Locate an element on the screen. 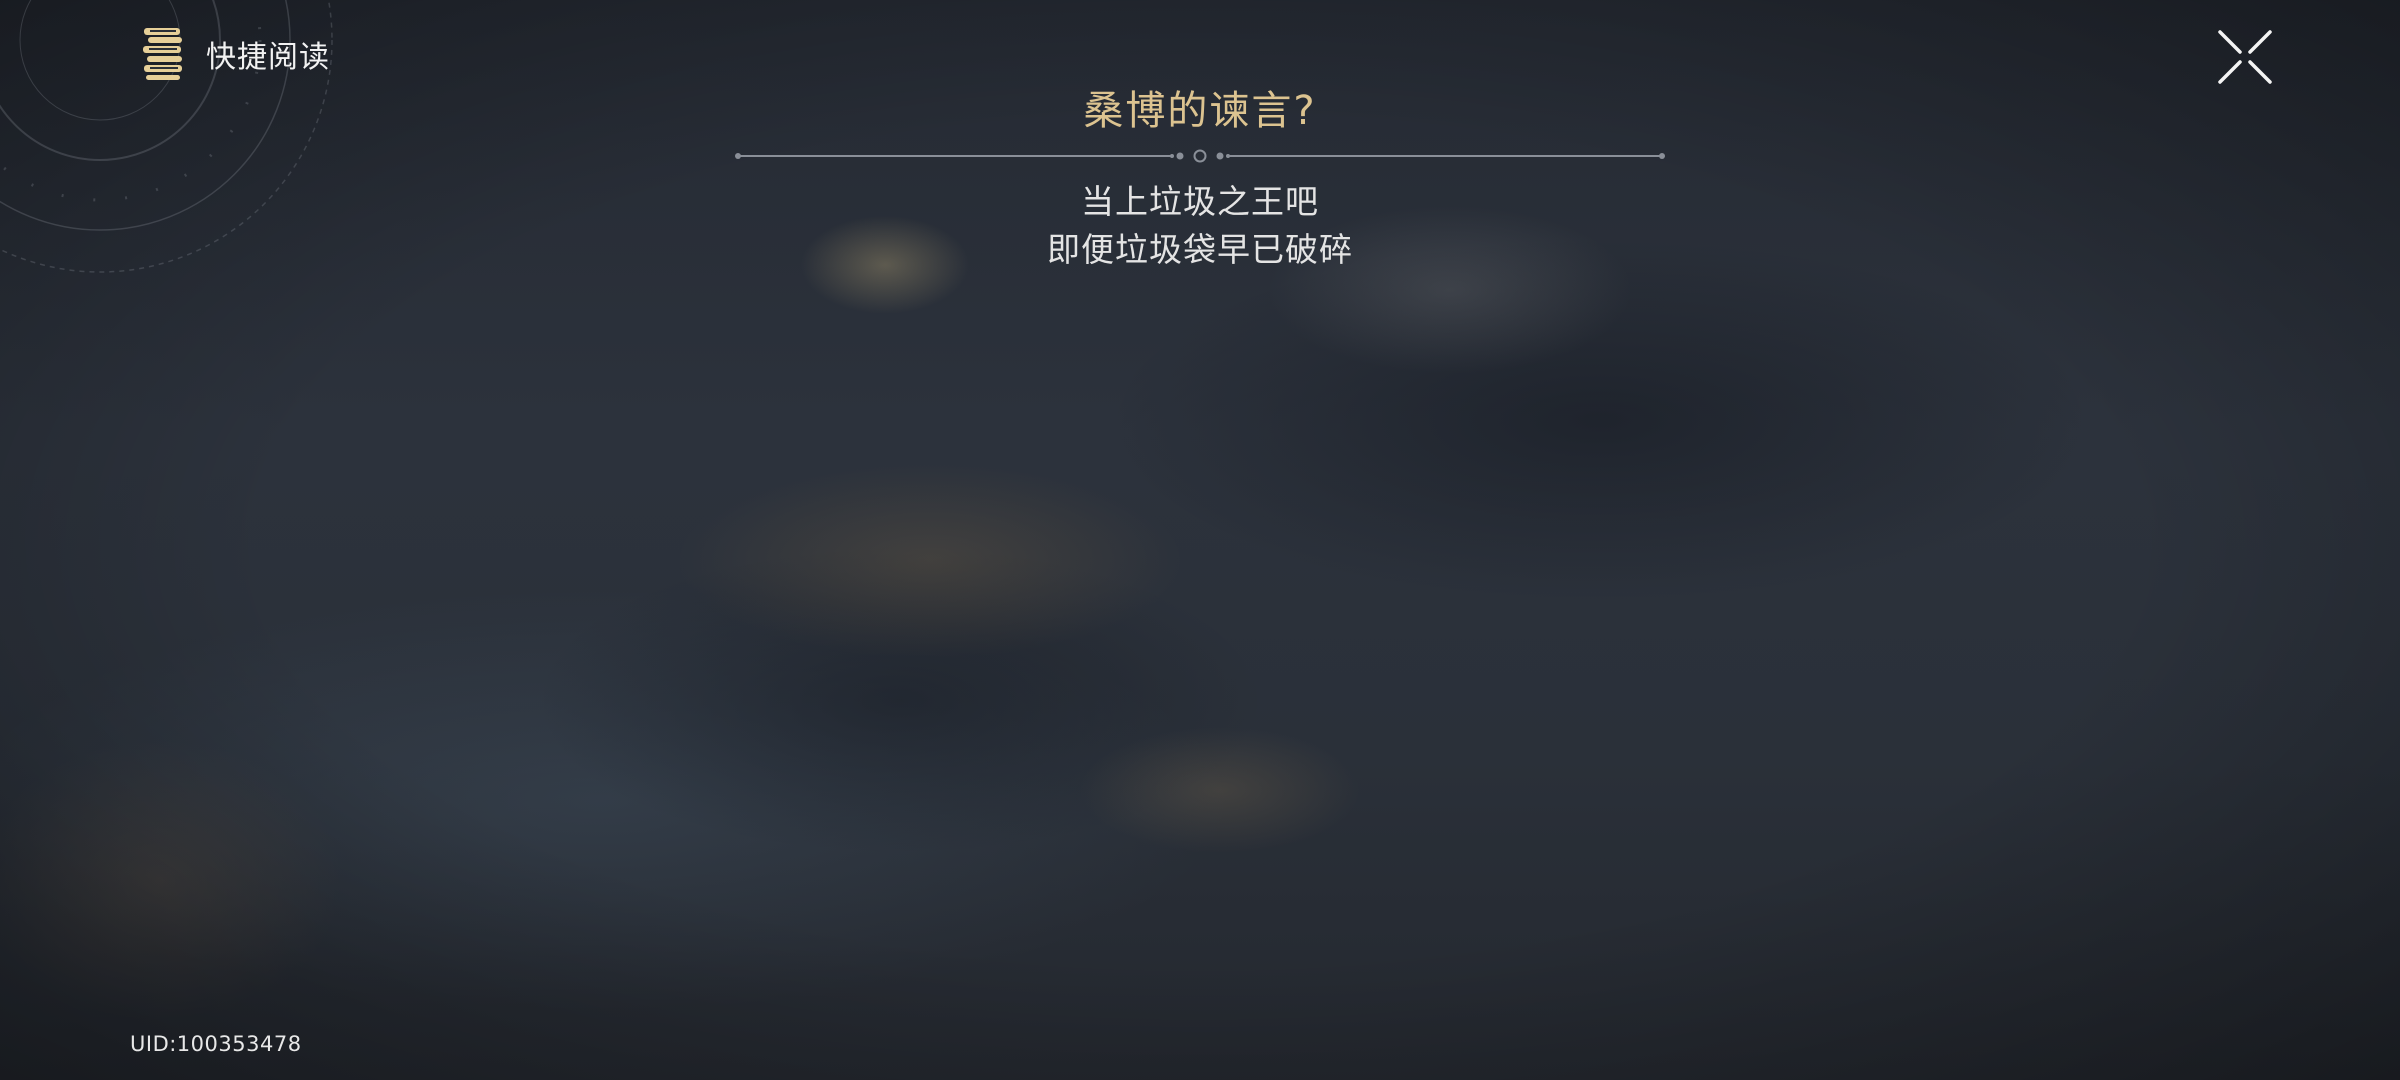 This screenshot has width=2400, height=1080. reading-line-1: 当上垃圾之王吧 is located at coordinates (1200, 201).